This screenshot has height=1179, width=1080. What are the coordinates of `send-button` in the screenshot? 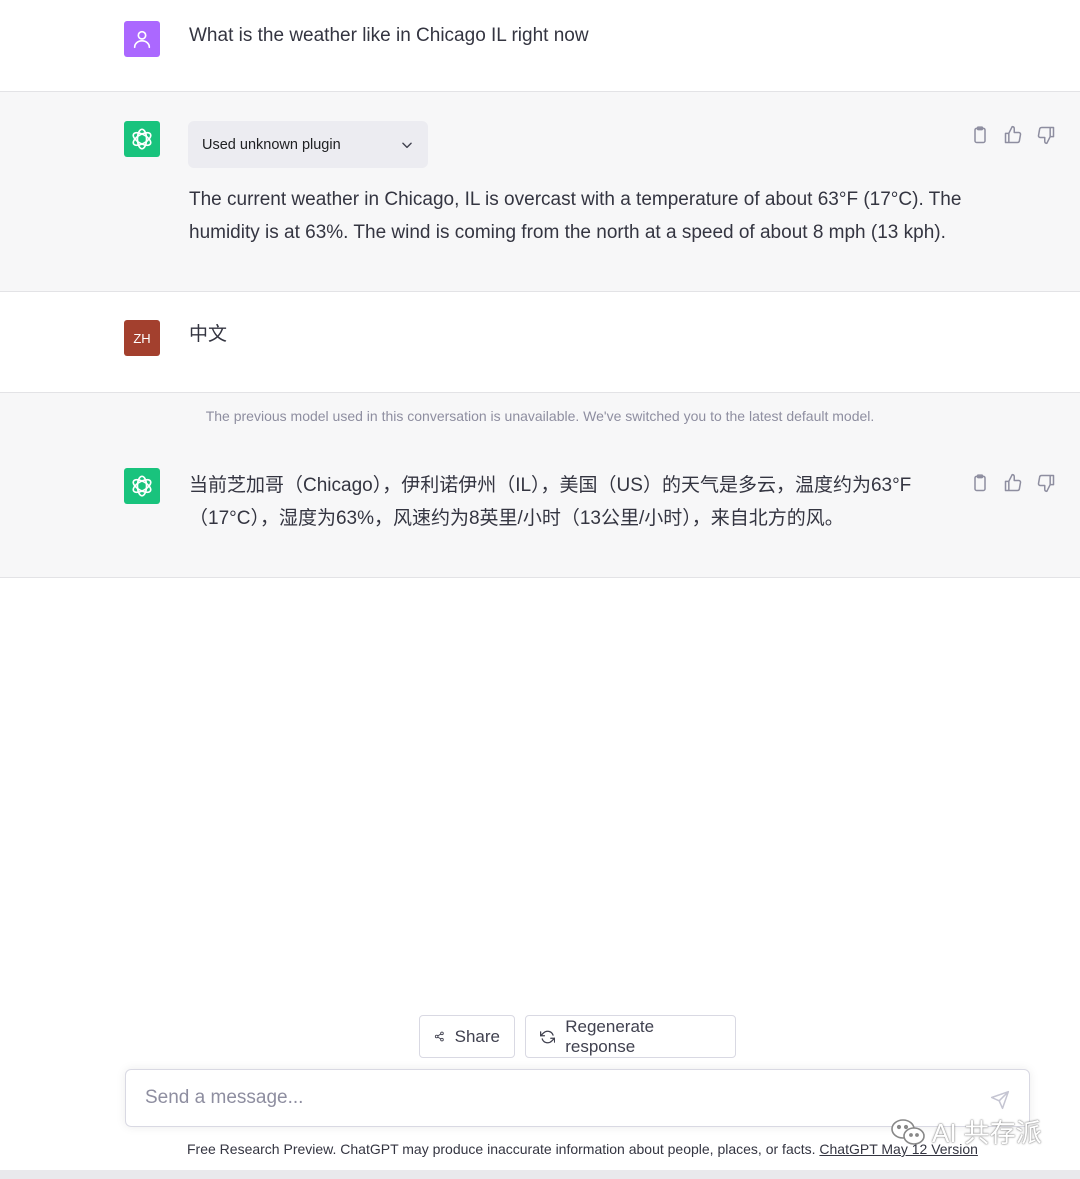 It's located at (1000, 1100).